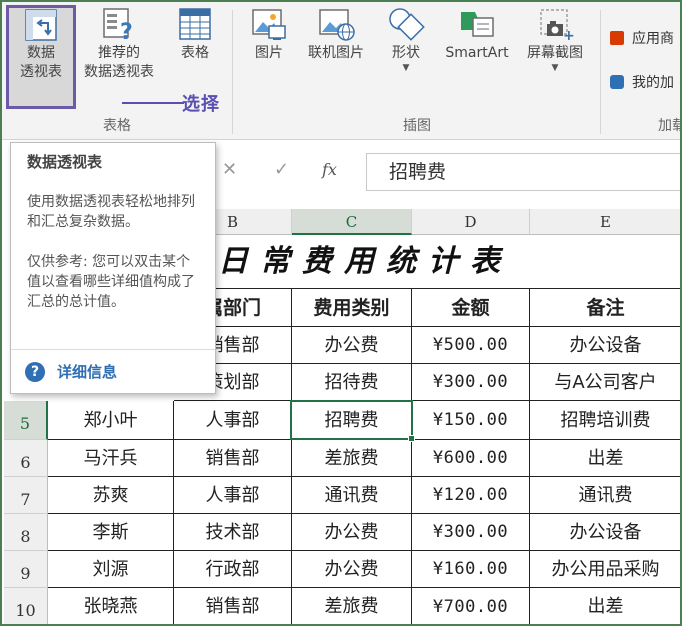  Describe the element at coordinates (471, 606) in the screenshot. I see `table-cell: ¥700.00` at that location.